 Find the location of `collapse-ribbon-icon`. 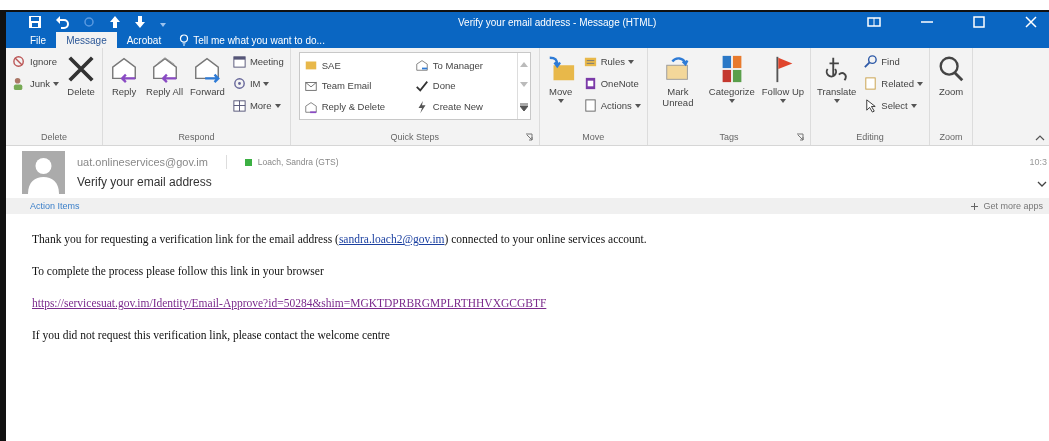

collapse-ribbon-icon is located at coordinates (1040, 138).